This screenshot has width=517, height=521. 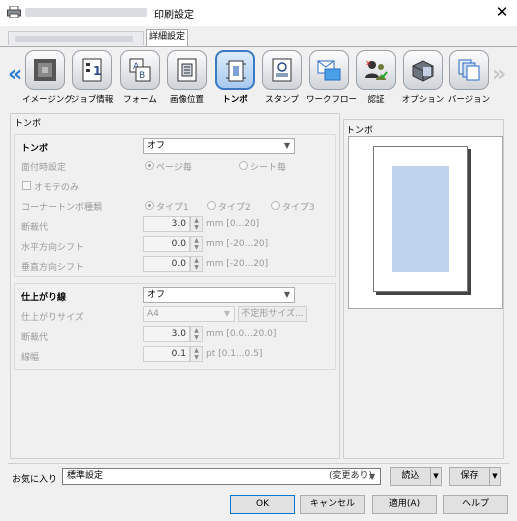 I want to click on svg-text: 1, so click(x=97, y=71).